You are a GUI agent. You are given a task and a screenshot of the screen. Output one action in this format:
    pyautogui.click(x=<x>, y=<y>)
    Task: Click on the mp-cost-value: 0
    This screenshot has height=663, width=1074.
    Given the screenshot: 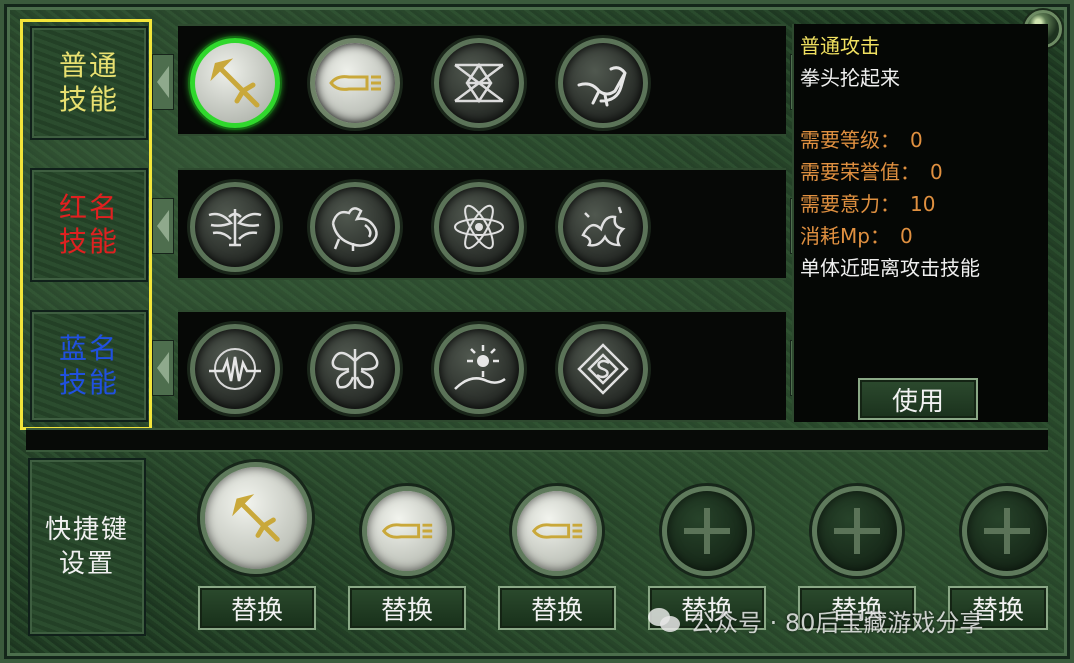 What is the action you would take?
    pyautogui.click(x=906, y=236)
    